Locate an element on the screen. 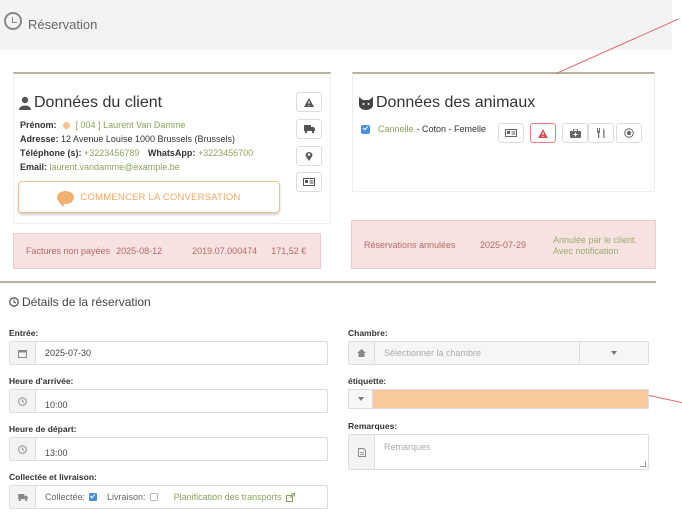 The width and height of the screenshot is (682, 518). telephone-label: Téléphone (s): is located at coordinates (51, 153).